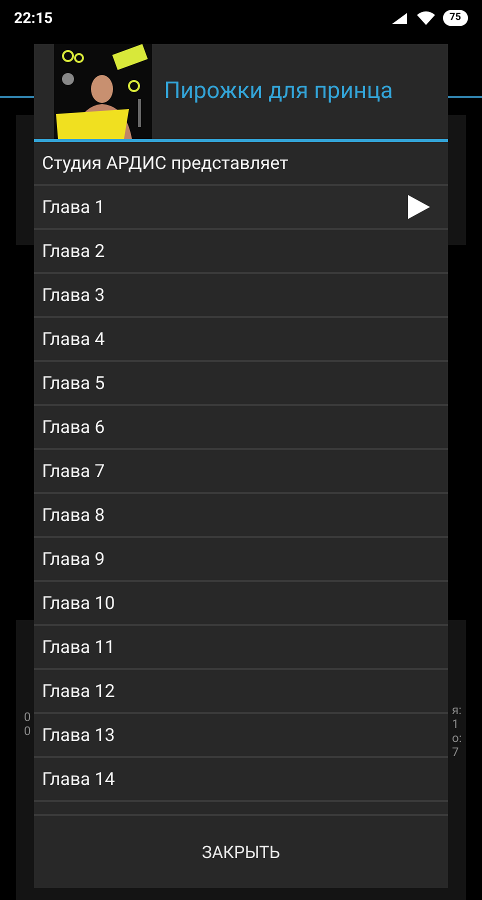 The image size is (482, 900). Describe the element at coordinates (419, 207) in the screenshot. I see `play-icon` at that location.